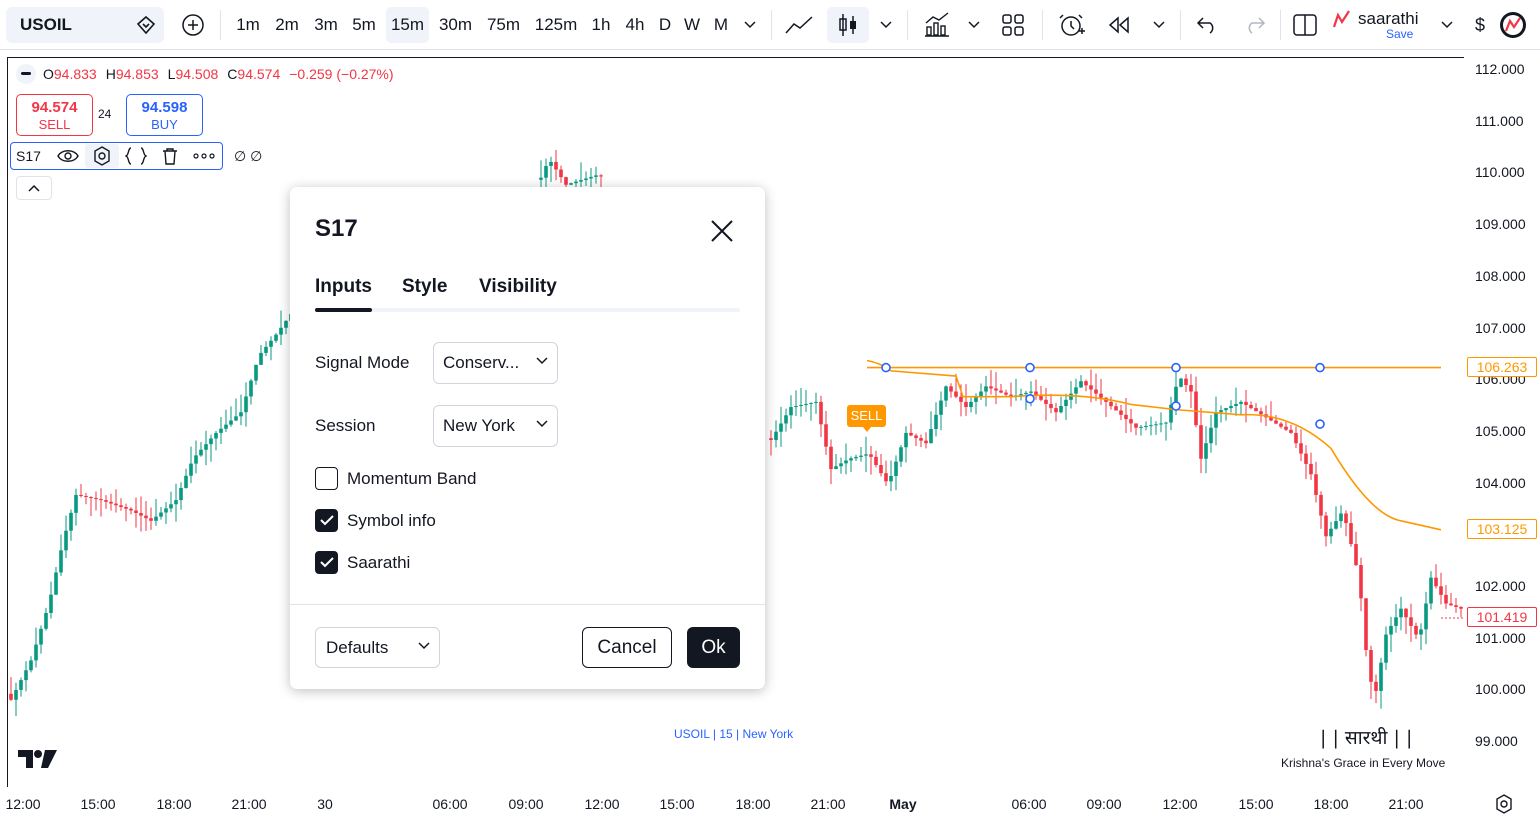  Describe the element at coordinates (362, 562) in the screenshot. I see `saarathi-checkbox-row: Saarathi` at that location.